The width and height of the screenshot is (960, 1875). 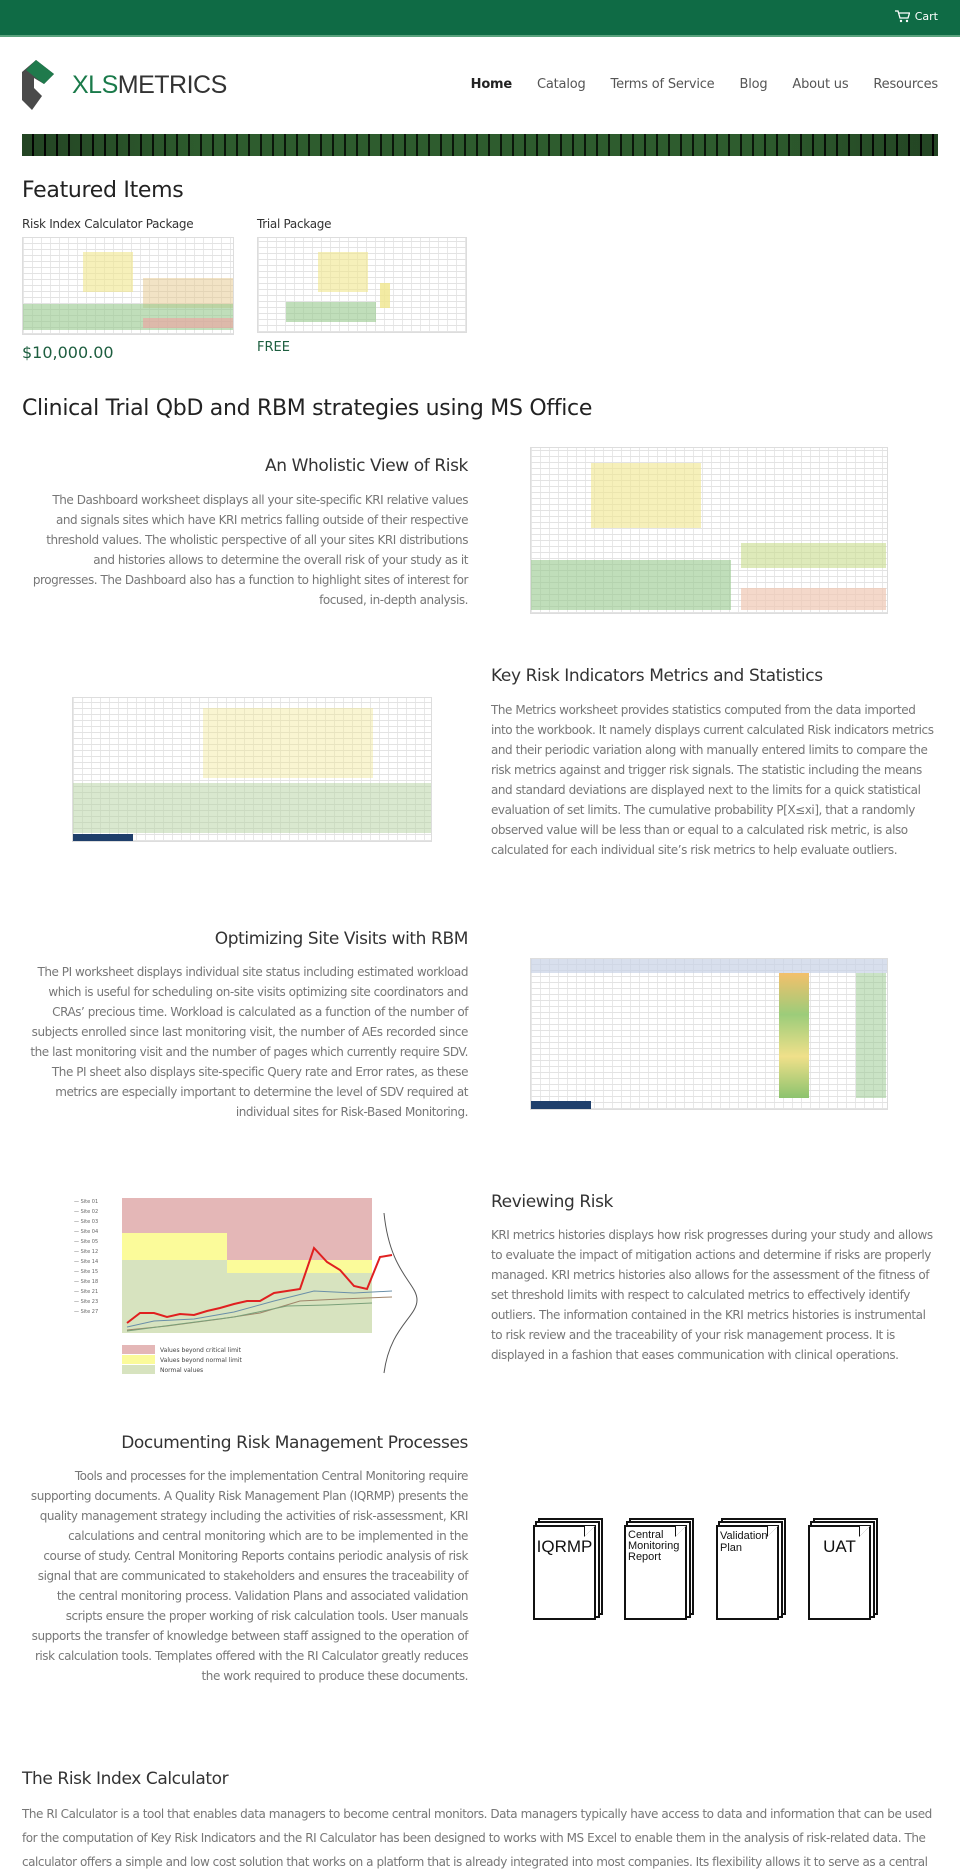 What do you see at coordinates (480, 18) in the screenshot?
I see `top-bar: Cart` at bounding box center [480, 18].